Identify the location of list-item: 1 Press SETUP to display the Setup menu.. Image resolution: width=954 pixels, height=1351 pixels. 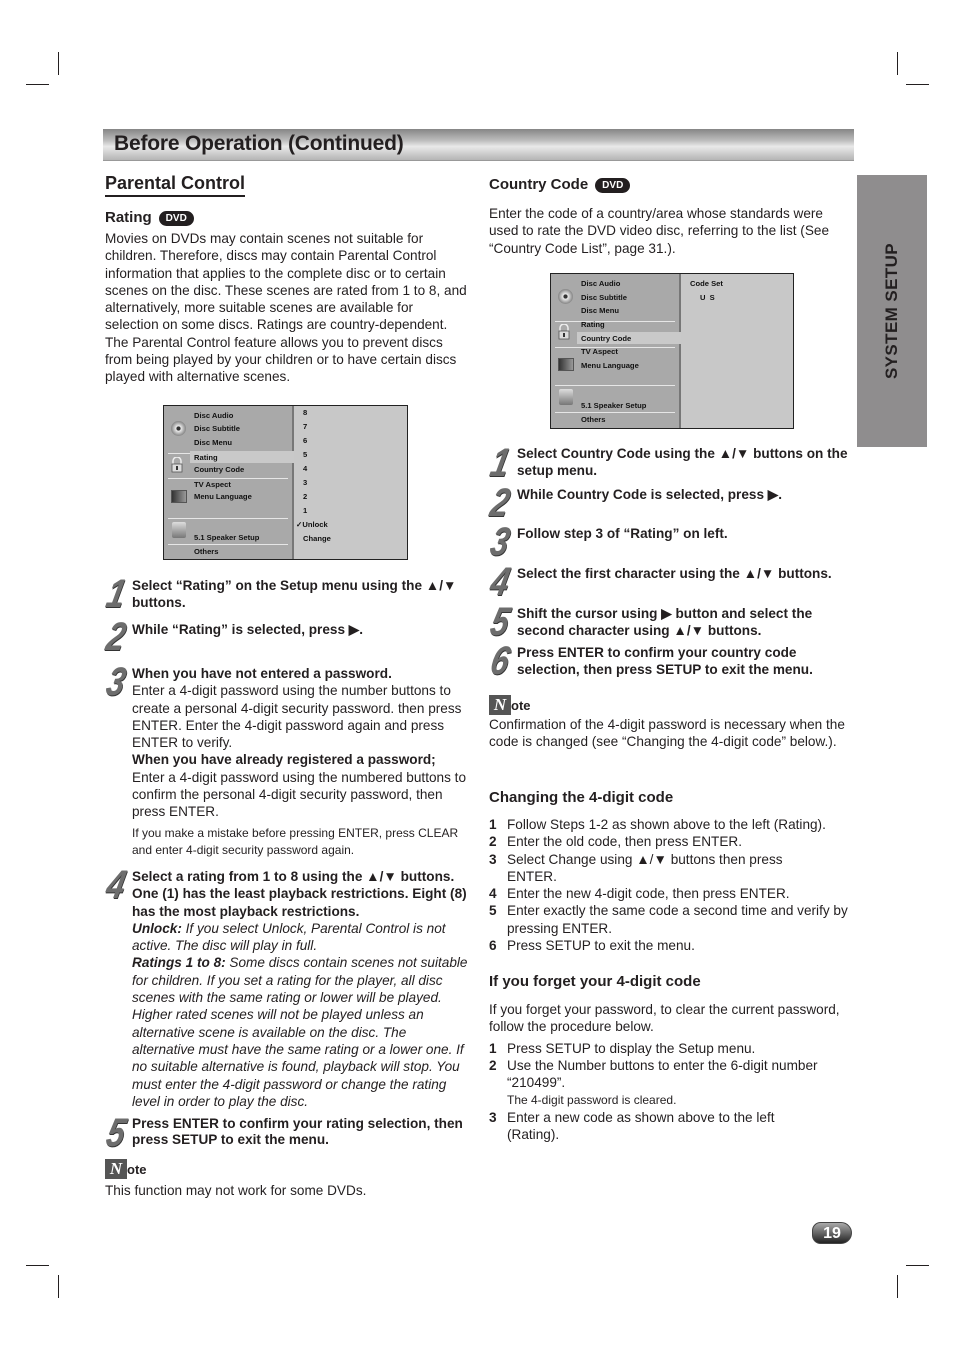
(622, 1048).